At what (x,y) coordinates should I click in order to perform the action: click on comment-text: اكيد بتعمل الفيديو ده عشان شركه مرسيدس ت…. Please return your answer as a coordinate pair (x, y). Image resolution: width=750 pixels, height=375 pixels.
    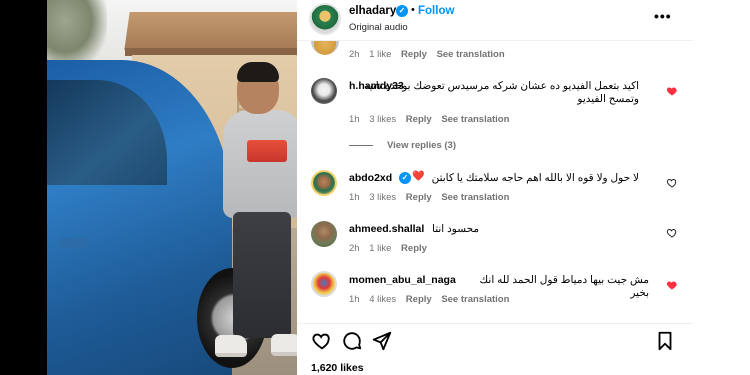
    Looking at the image, I should click on (501, 92).